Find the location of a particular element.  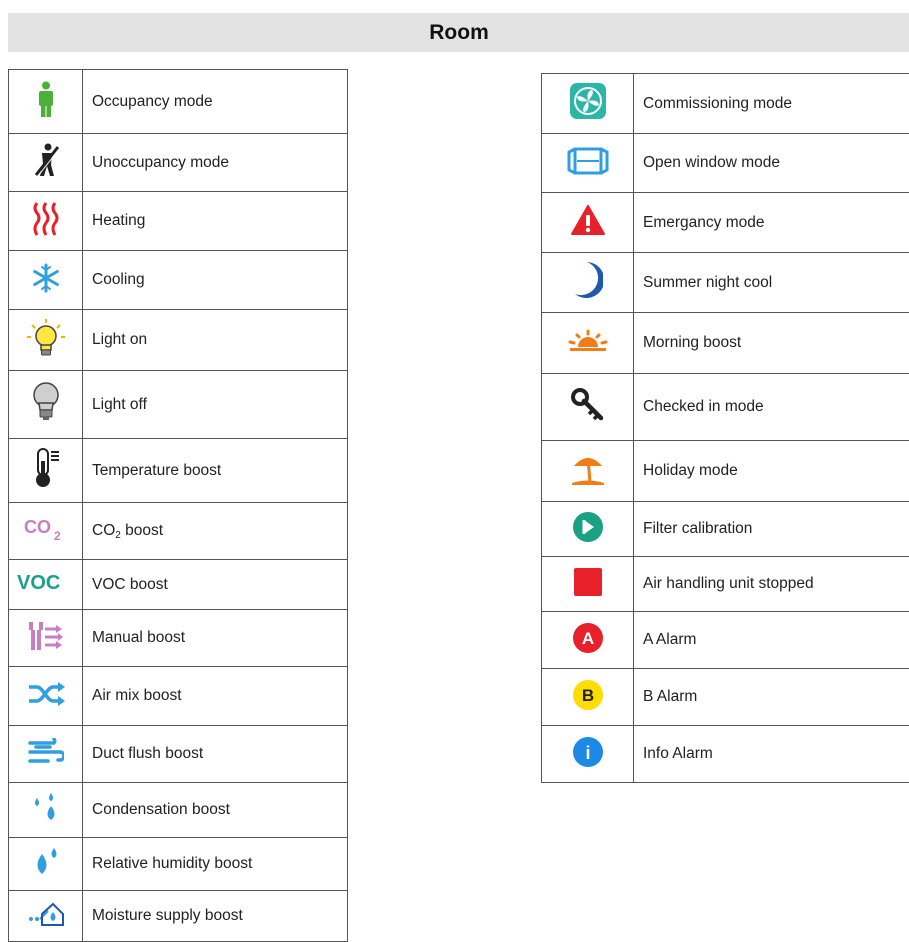

legend-row: Commissioning mode is located at coordinates (725, 104).